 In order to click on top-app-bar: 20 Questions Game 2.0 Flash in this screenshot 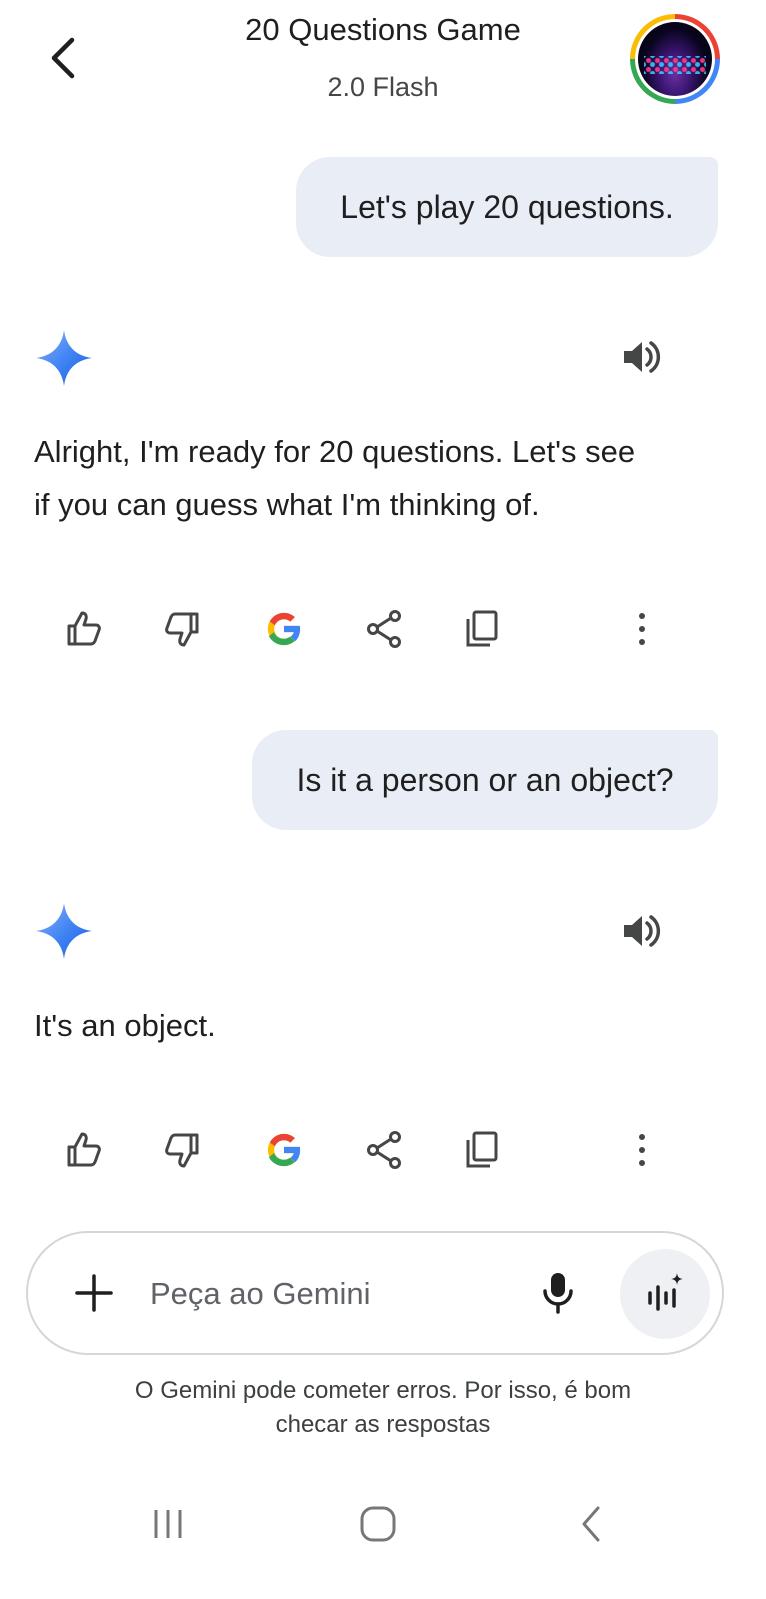, I will do `click(383, 65)`.